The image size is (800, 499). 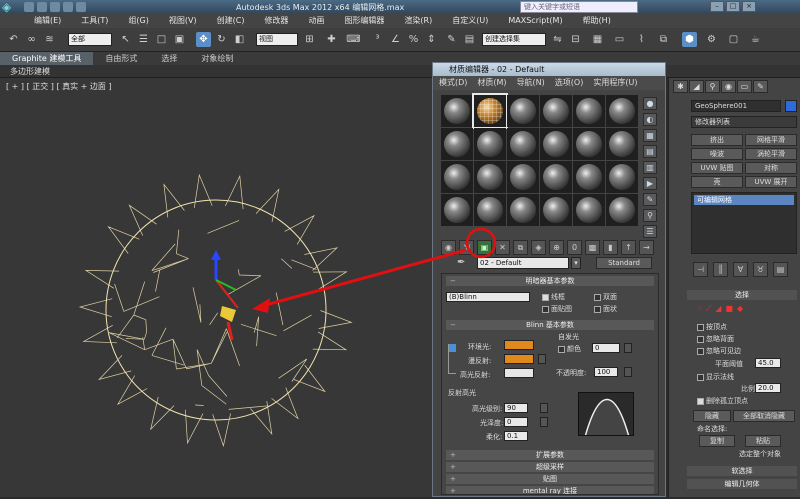 I want to click on show-normals-check: 显示法线, so click(x=715, y=377).